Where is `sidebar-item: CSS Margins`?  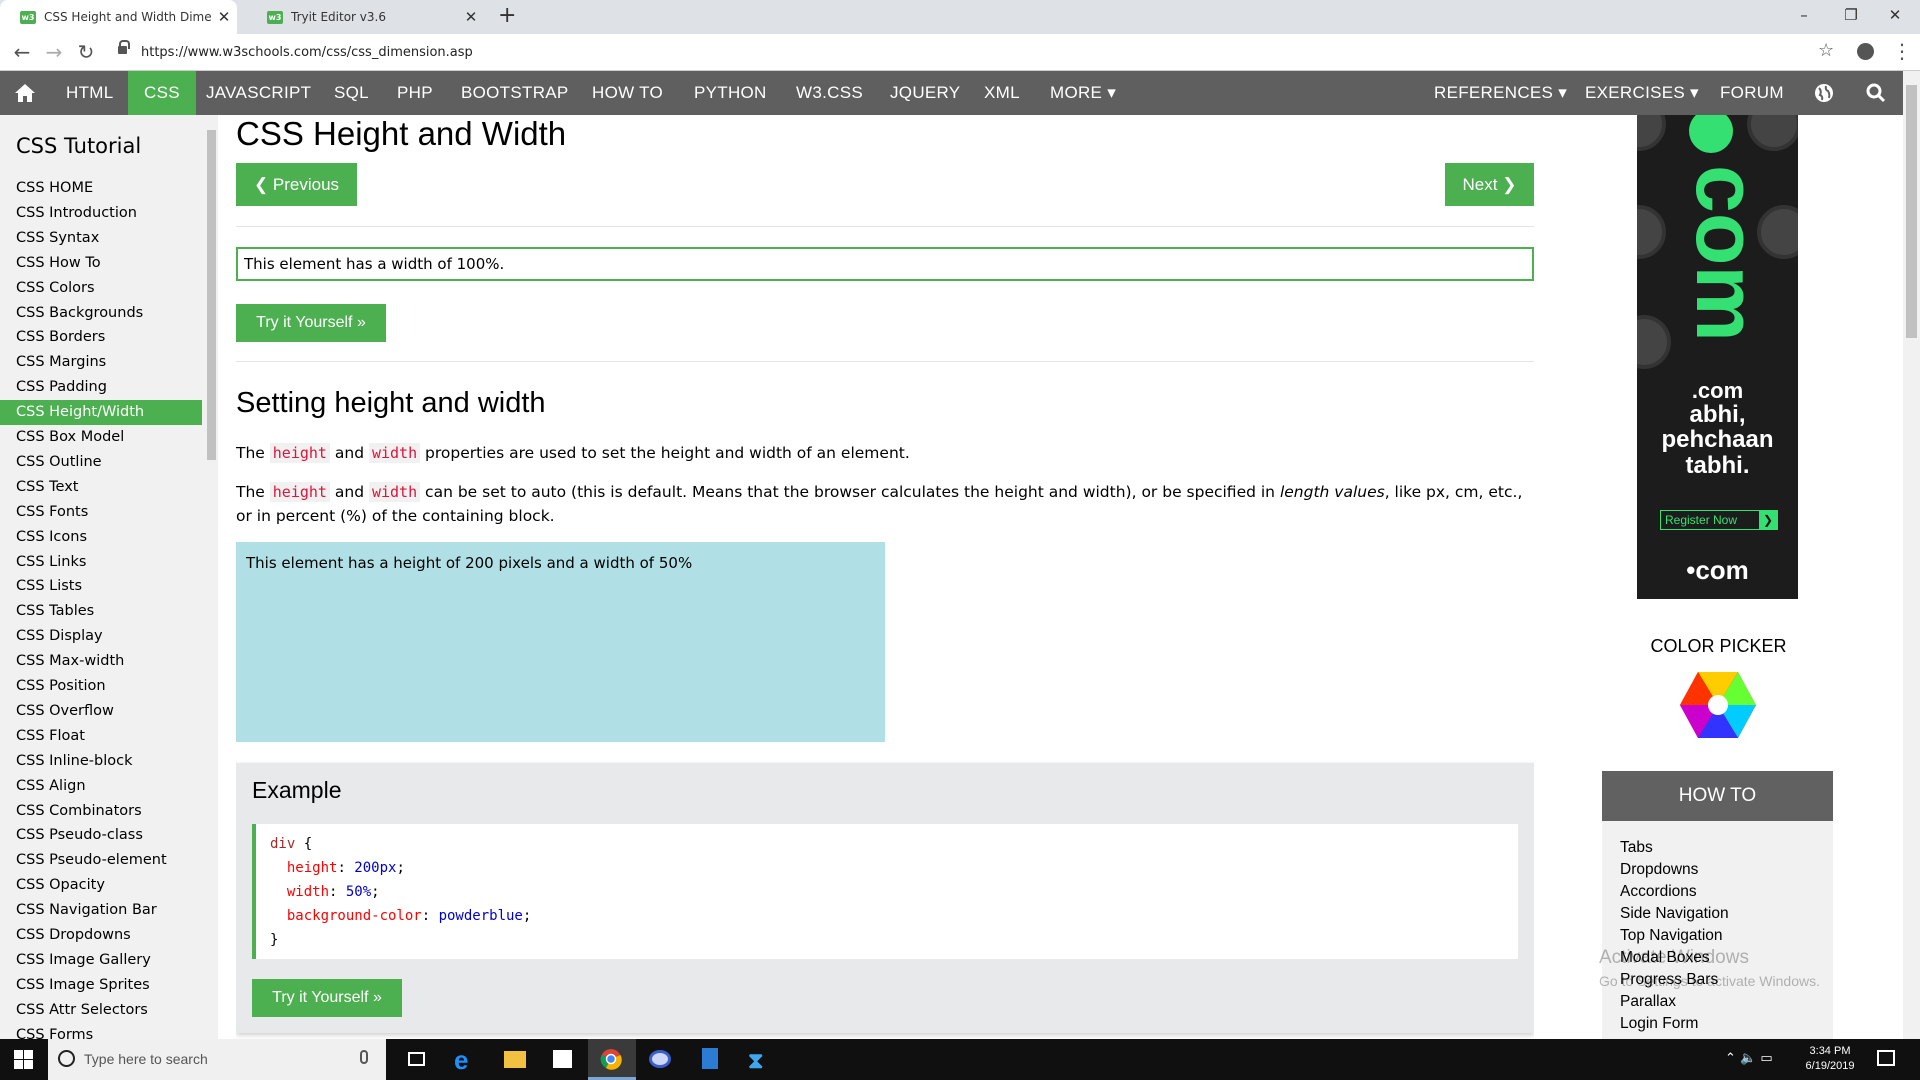
sidebar-item: CSS Margins is located at coordinates (101, 362).